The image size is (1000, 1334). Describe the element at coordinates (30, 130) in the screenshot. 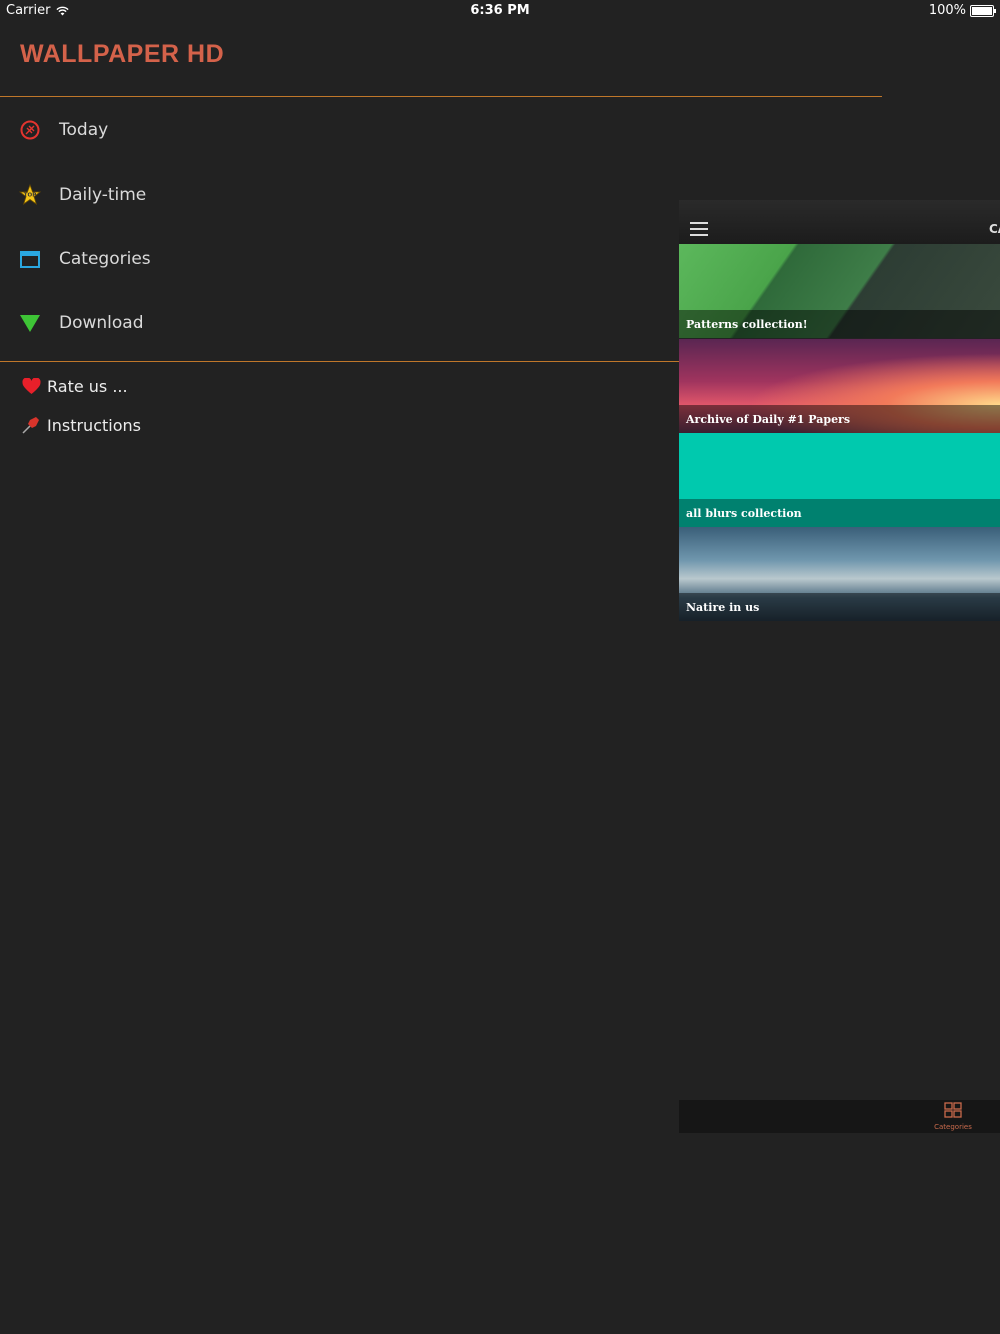

I see `soccer-ball-icon` at that location.